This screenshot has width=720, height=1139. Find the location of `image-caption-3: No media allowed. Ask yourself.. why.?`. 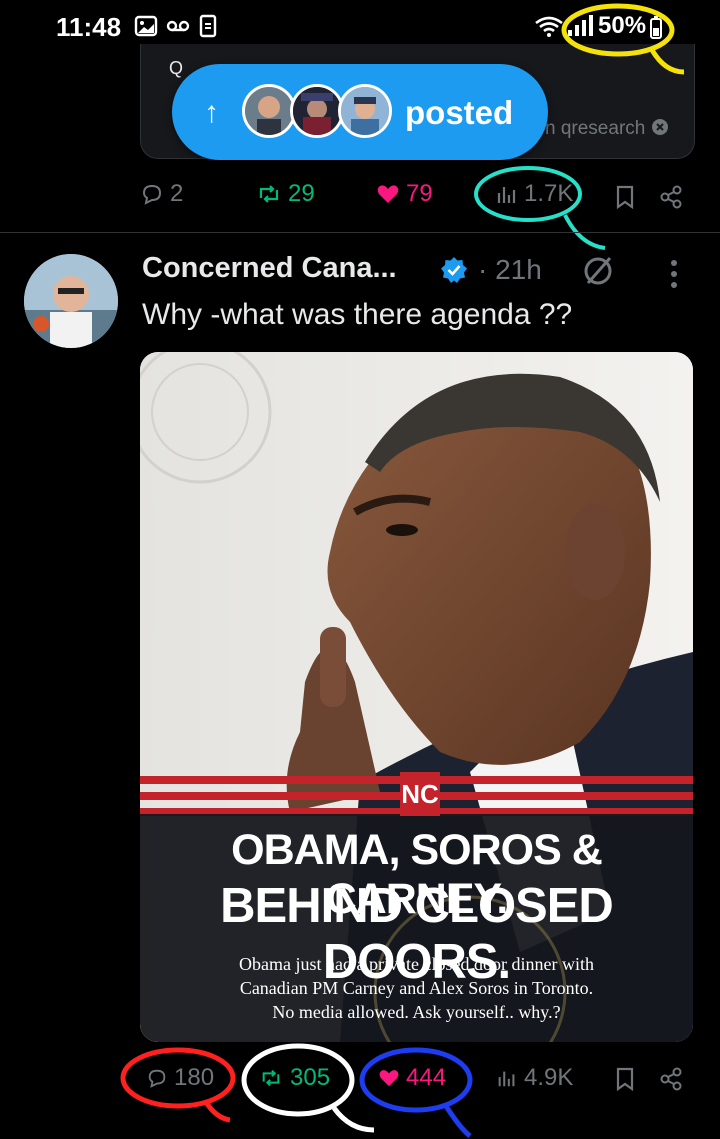

image-caption-3: No media allowed. Ask yourself.. why.? is located at coordinates (416, 1012).